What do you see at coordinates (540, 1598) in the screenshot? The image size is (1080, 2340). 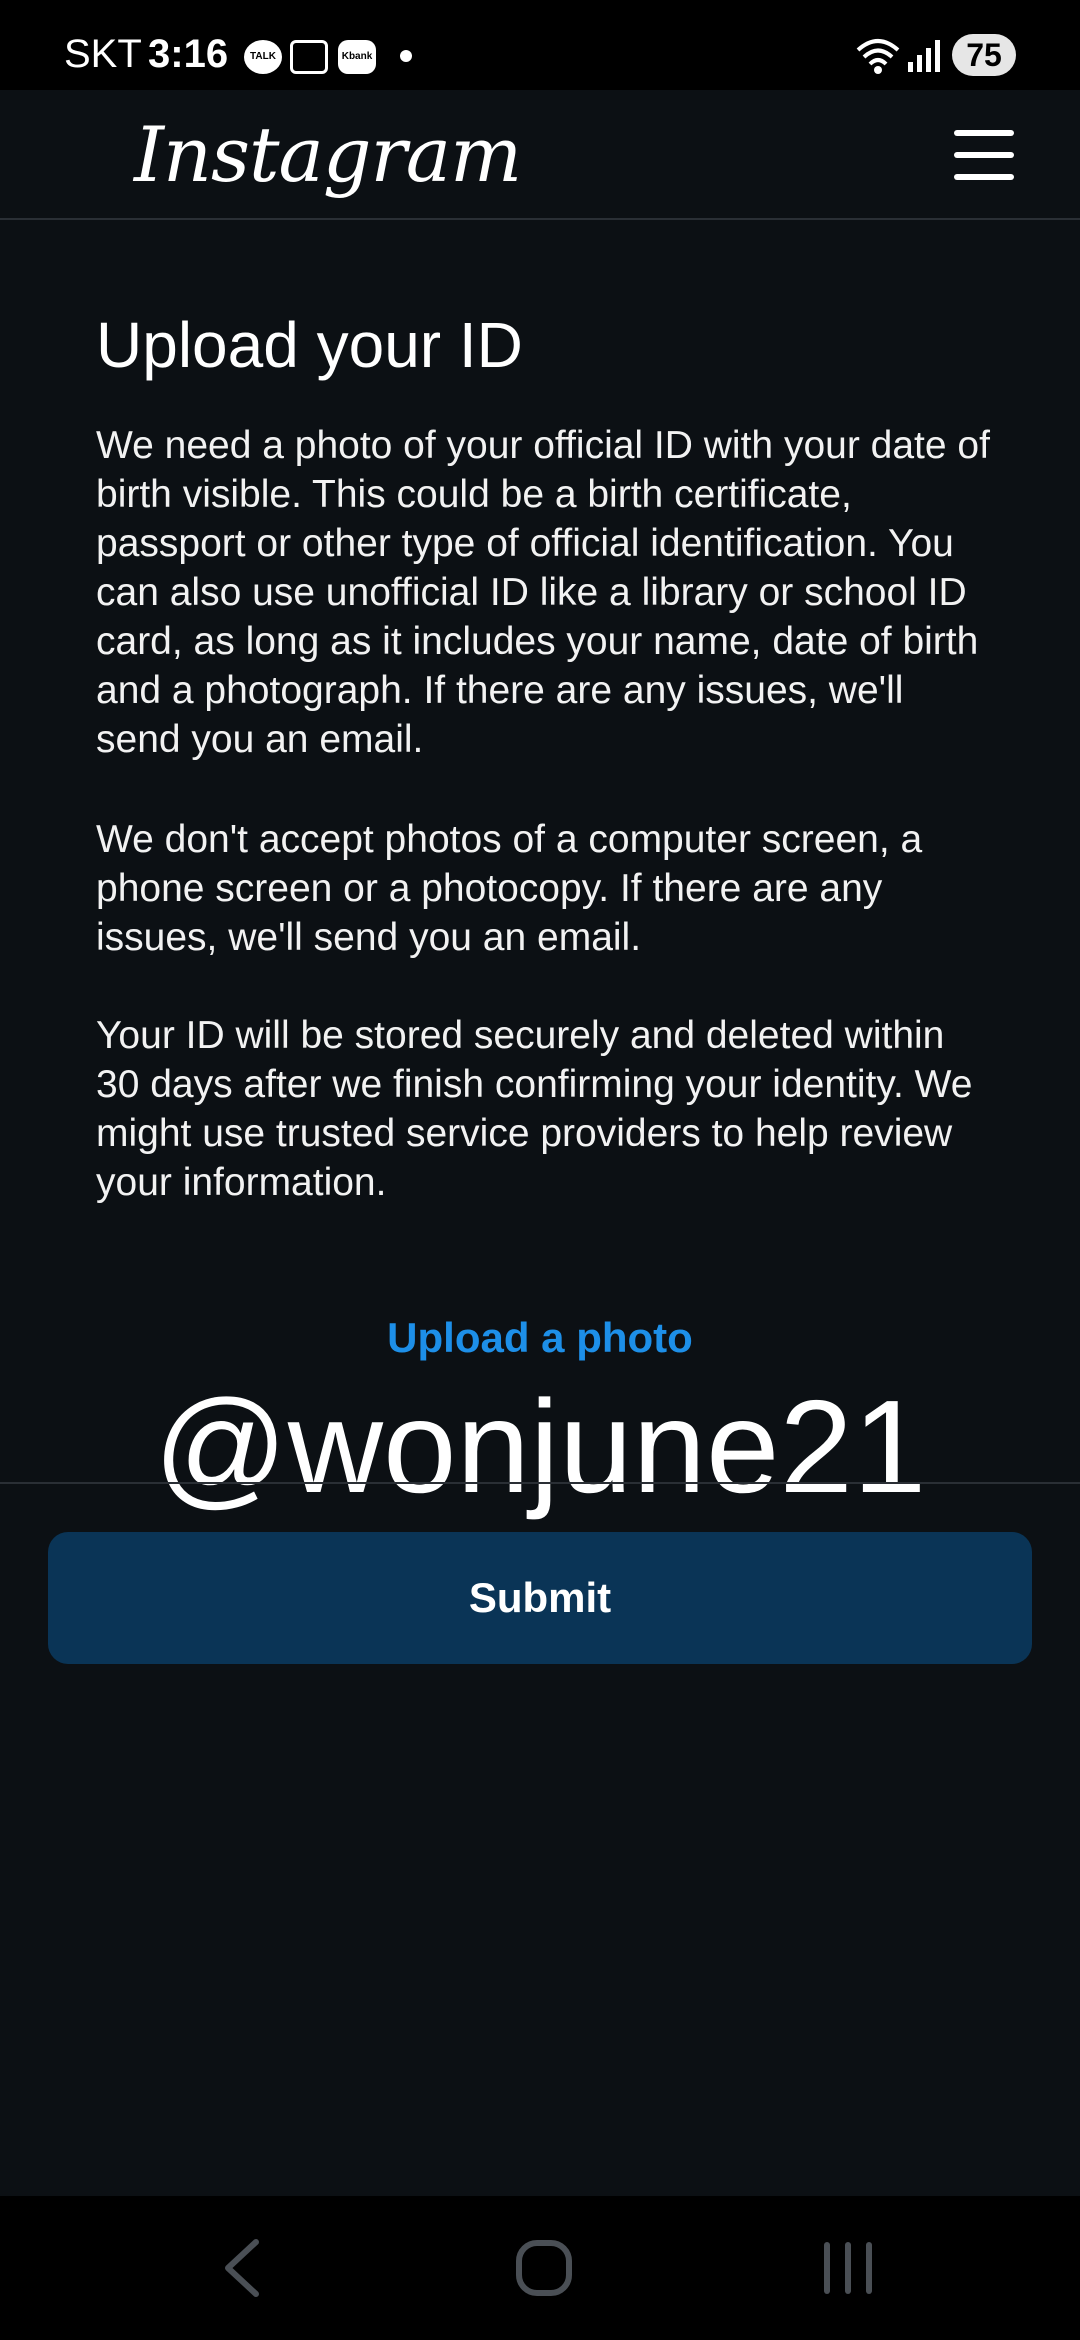 I see `submit-button: Submit` at bounding box center [540, 1598].